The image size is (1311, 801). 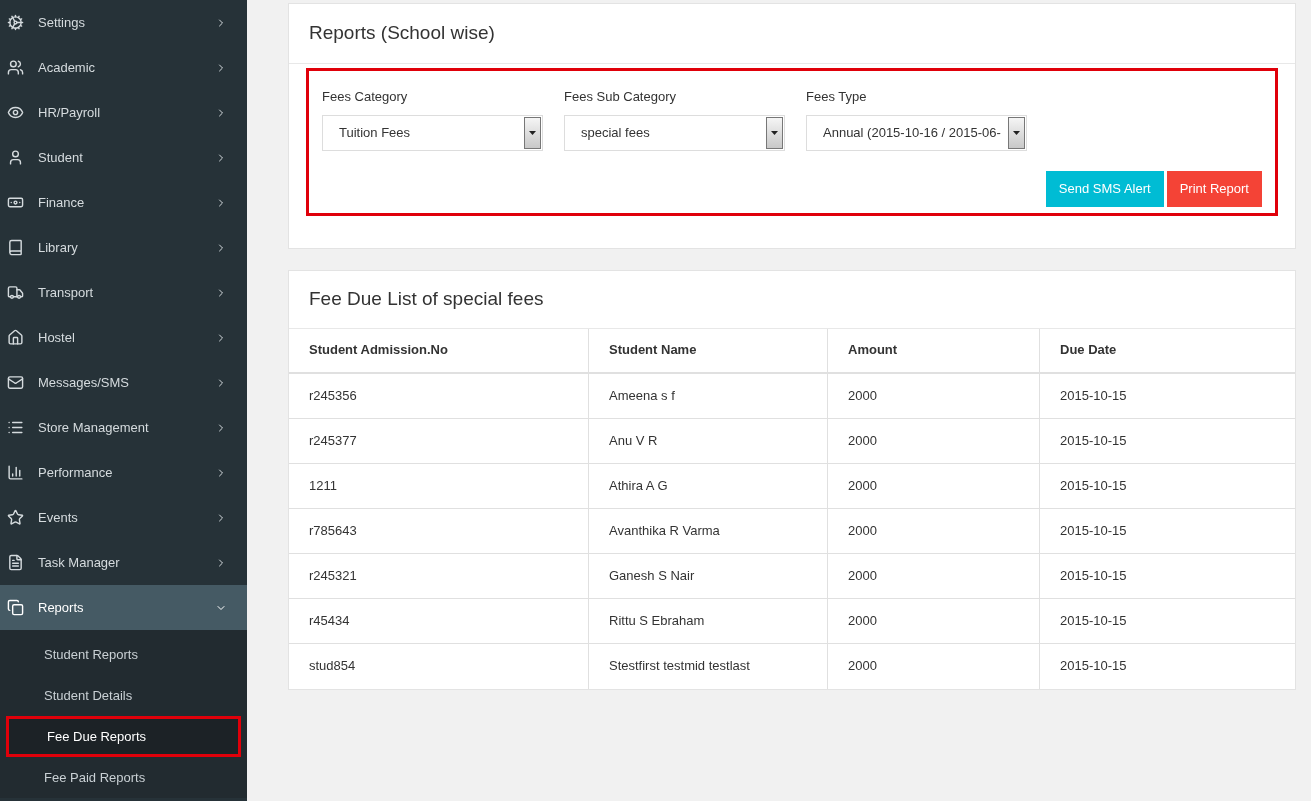 What do you see at coordinates (123, 654) in the screenshot?
I see `submenu-item: Student Reports` at bounding box center [123, 654].